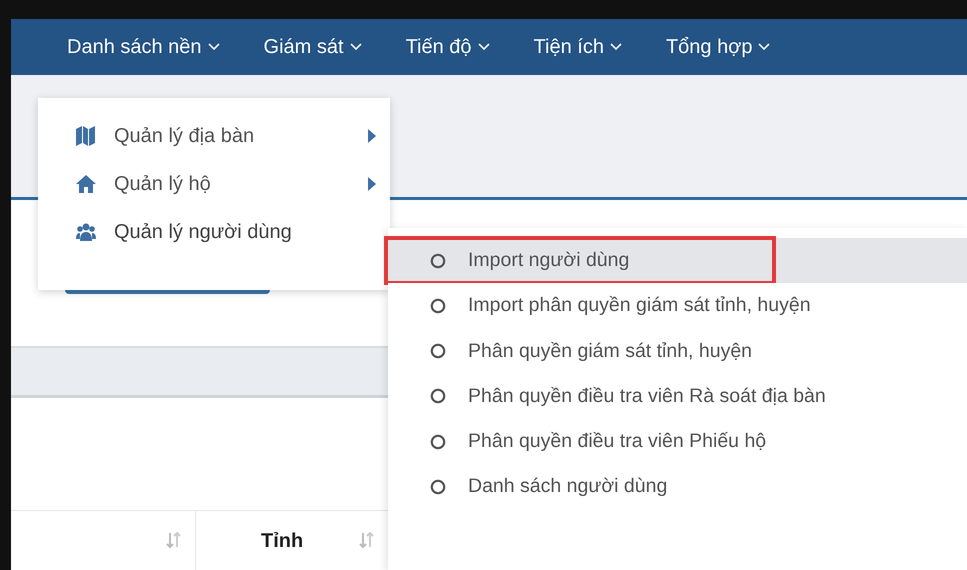  I want to click on dropdown-item: Quản lý hộ, so click(214, 184).